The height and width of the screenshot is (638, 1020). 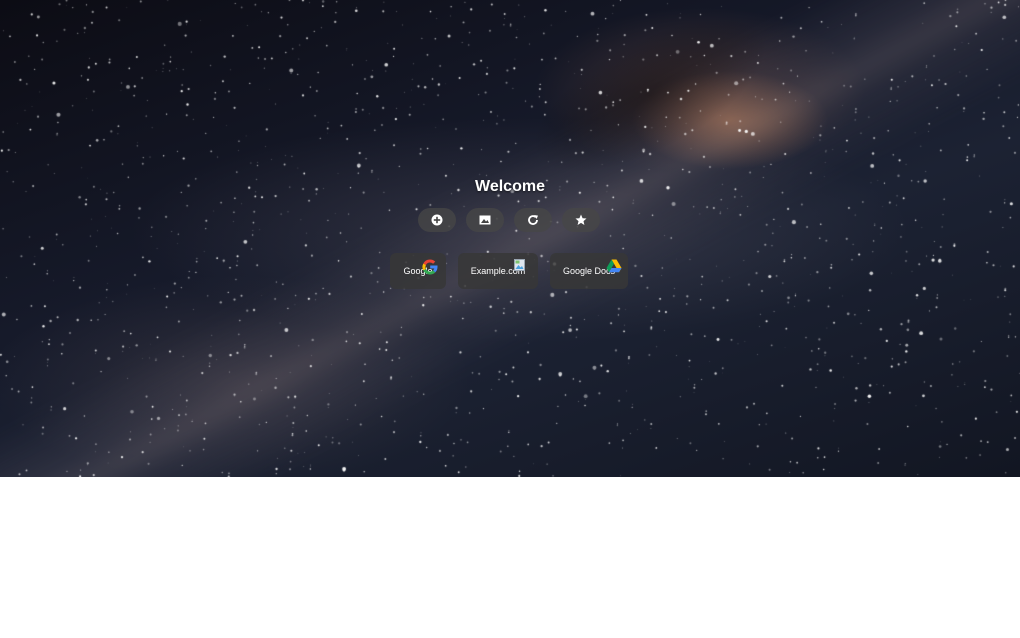 I want to click on change-background-button, so click(x=485, y=220).